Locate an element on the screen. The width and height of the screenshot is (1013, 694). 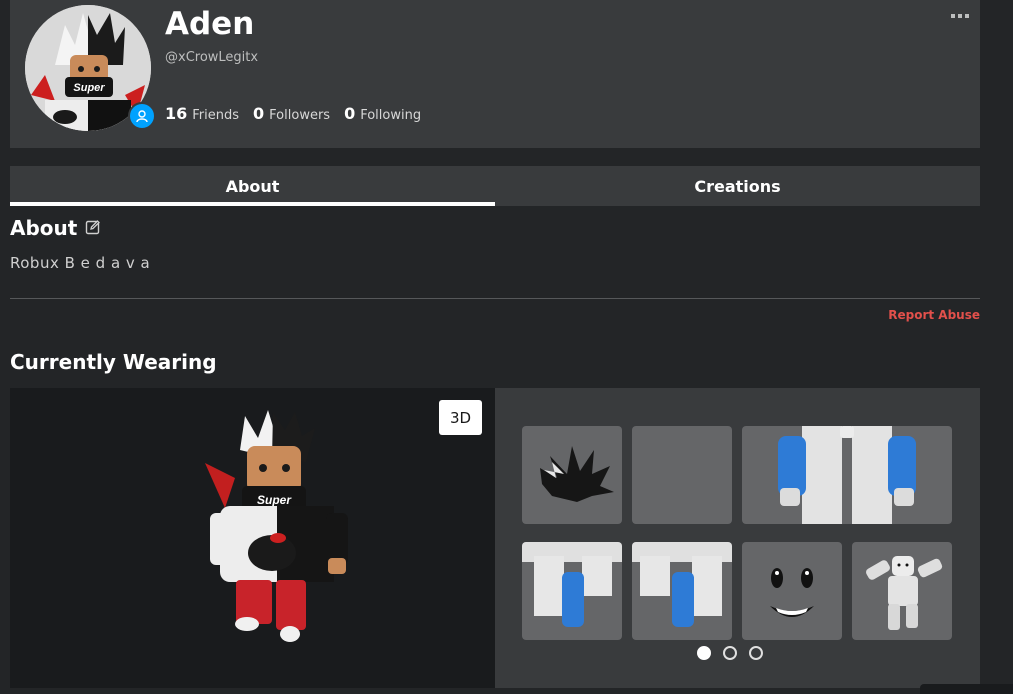
checkered-arms-icon is located at coordinates (847, 475).